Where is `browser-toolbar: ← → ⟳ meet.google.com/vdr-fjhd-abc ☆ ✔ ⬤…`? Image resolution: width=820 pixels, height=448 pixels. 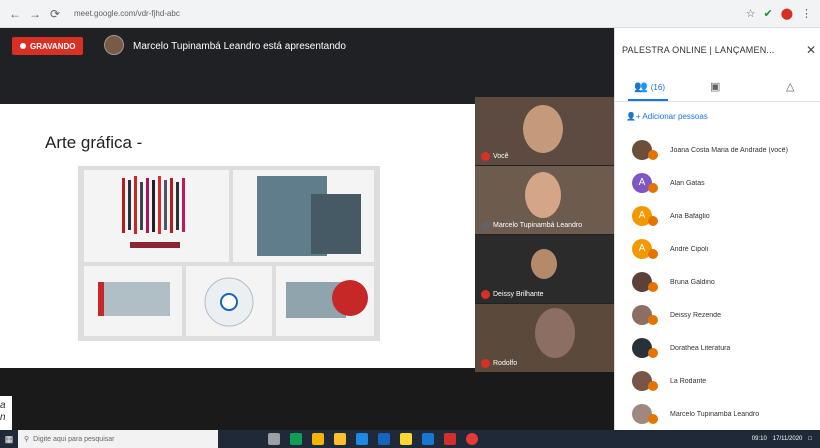 browser-toolbar: ← → ⟳ meet.google.com/vdr-fjhd-abc ☆ ✔ ⬤… is located at coordinates (410, 14).